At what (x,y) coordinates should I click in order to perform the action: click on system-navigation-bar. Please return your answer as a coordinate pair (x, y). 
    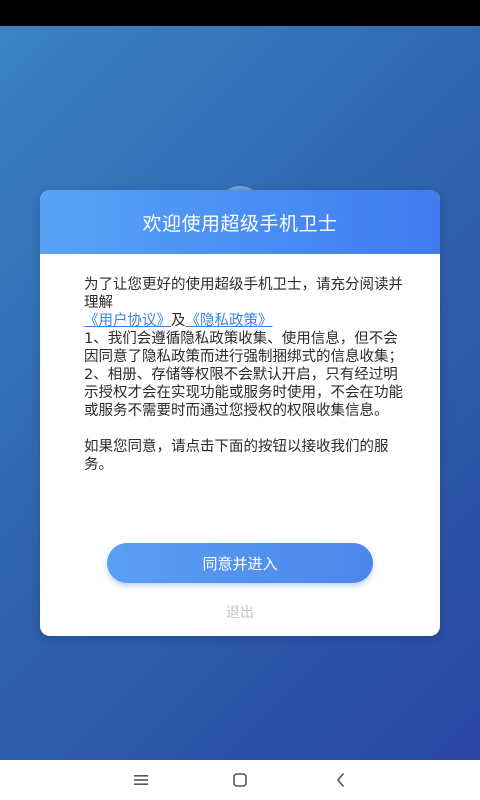
    Looking at the image, I should click on (240, 780).